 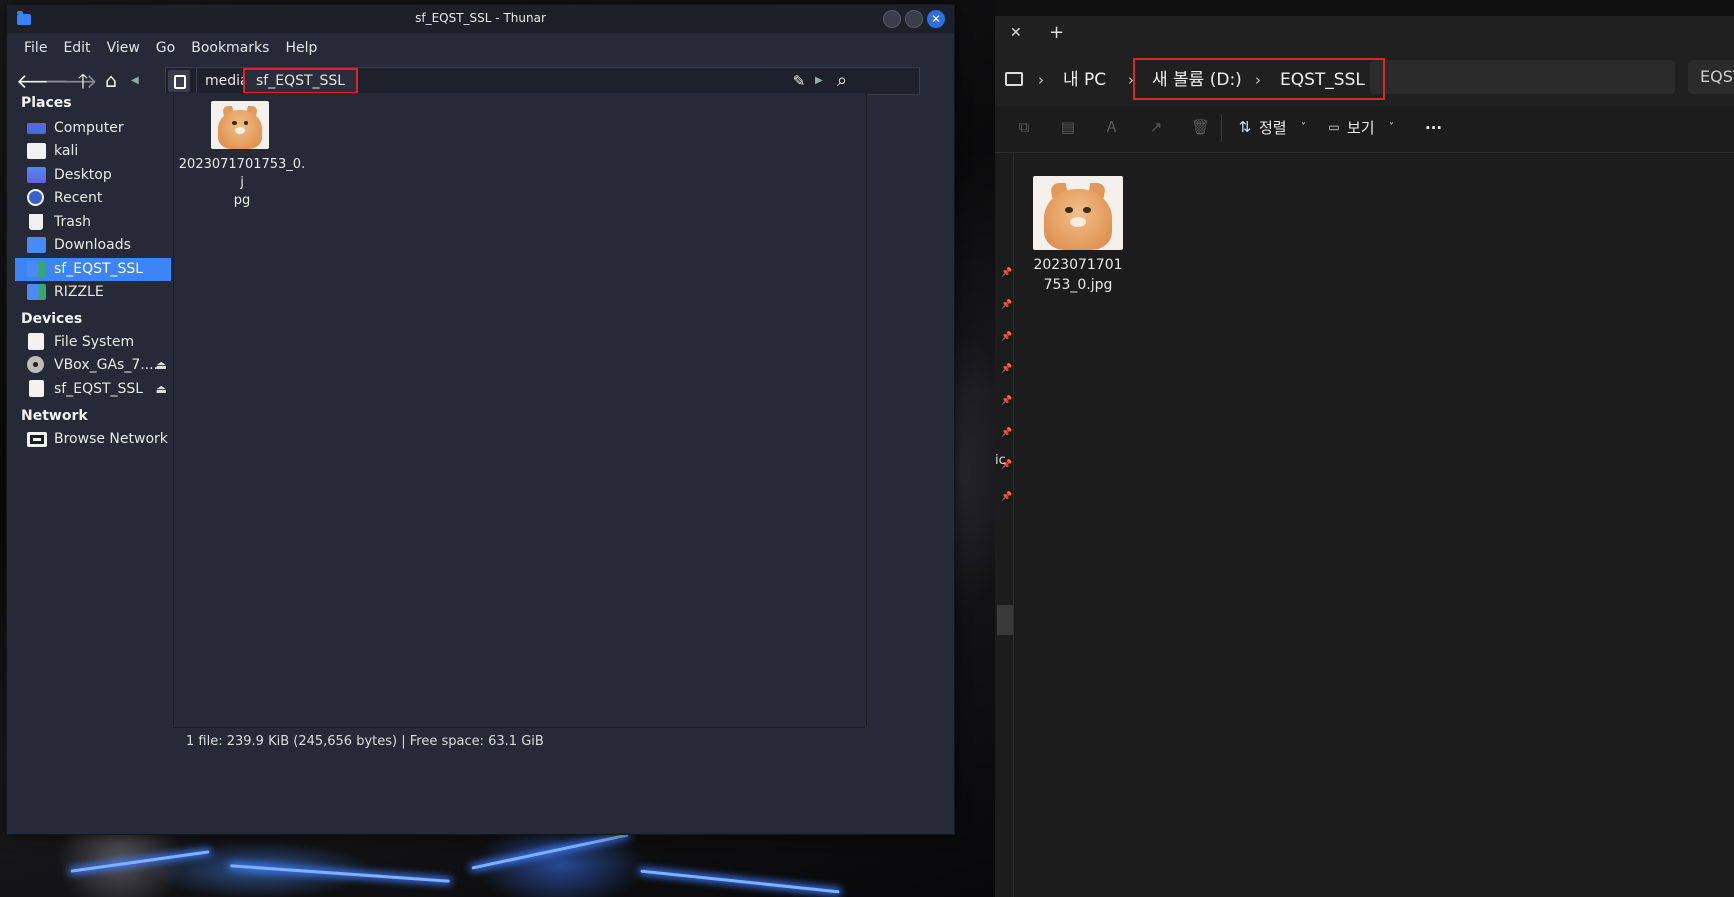 What do you see at coordinates (1084, 80) in the screenshot?
I see `address-crumb-pc: 내 PC` at bounding box center [1084, 80].